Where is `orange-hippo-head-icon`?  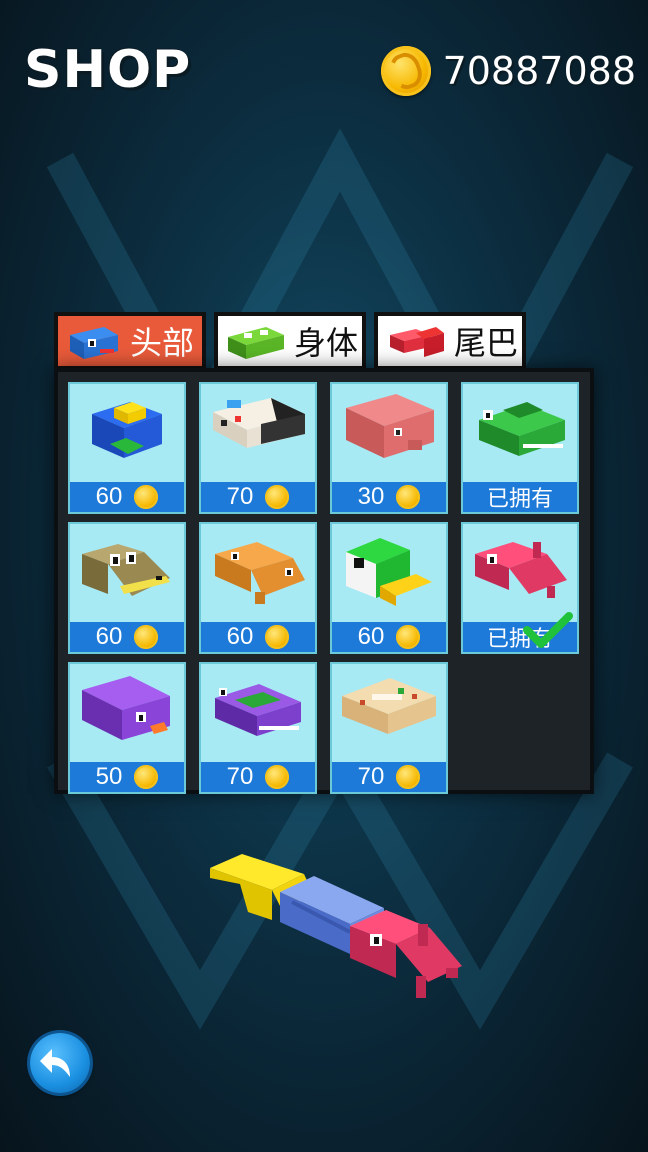
orange-hippo-head-icon is located at coordinates (260, 573).